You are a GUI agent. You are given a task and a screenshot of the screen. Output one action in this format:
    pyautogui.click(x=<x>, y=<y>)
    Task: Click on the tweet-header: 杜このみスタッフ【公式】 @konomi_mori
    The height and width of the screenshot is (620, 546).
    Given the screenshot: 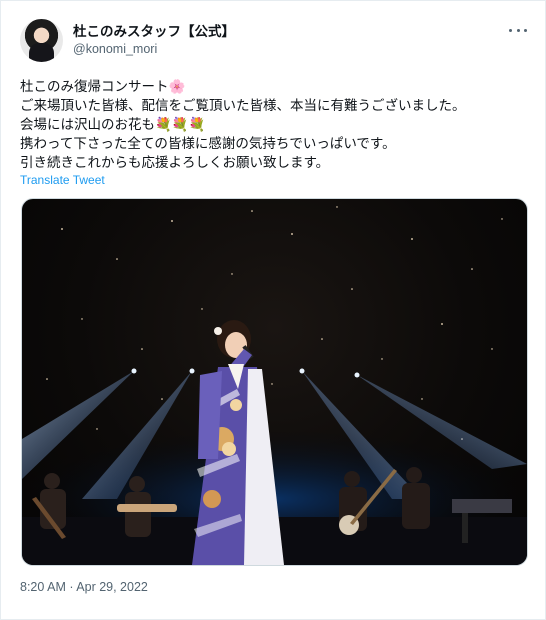 What is the action you would take?
    pyautogui.click(x=275, y=41)
    